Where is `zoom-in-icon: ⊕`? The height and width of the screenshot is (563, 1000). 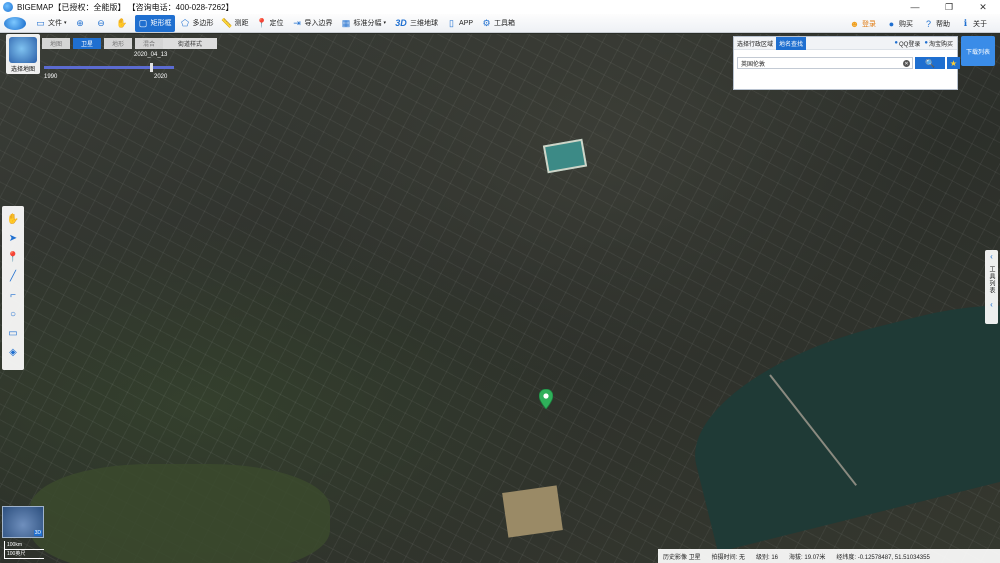
zoom-in-icon: ⊕ is located at coordinates (80, 22).